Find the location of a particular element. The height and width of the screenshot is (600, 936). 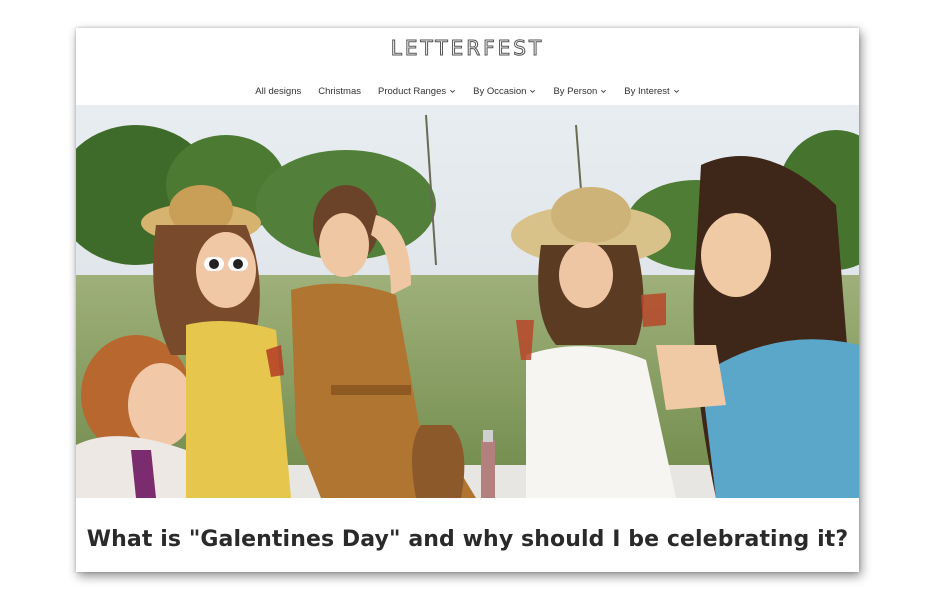

nav-item-christmas: Christmas is located at coordinates (339, 91).